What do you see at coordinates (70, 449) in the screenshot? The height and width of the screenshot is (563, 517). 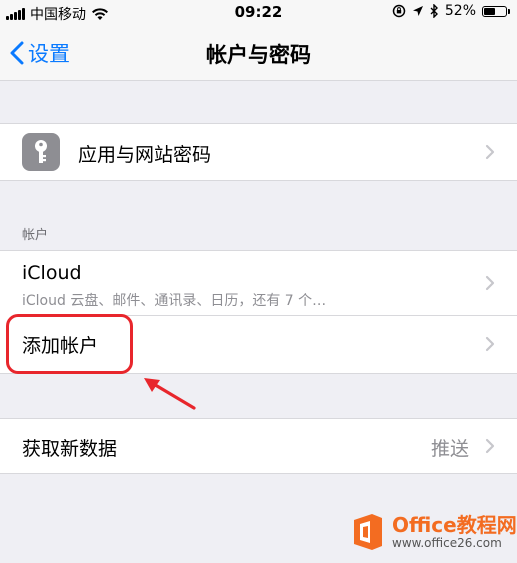 I see `fetch-new-data-label: 获取新数据` at bounding box center [70, 449].